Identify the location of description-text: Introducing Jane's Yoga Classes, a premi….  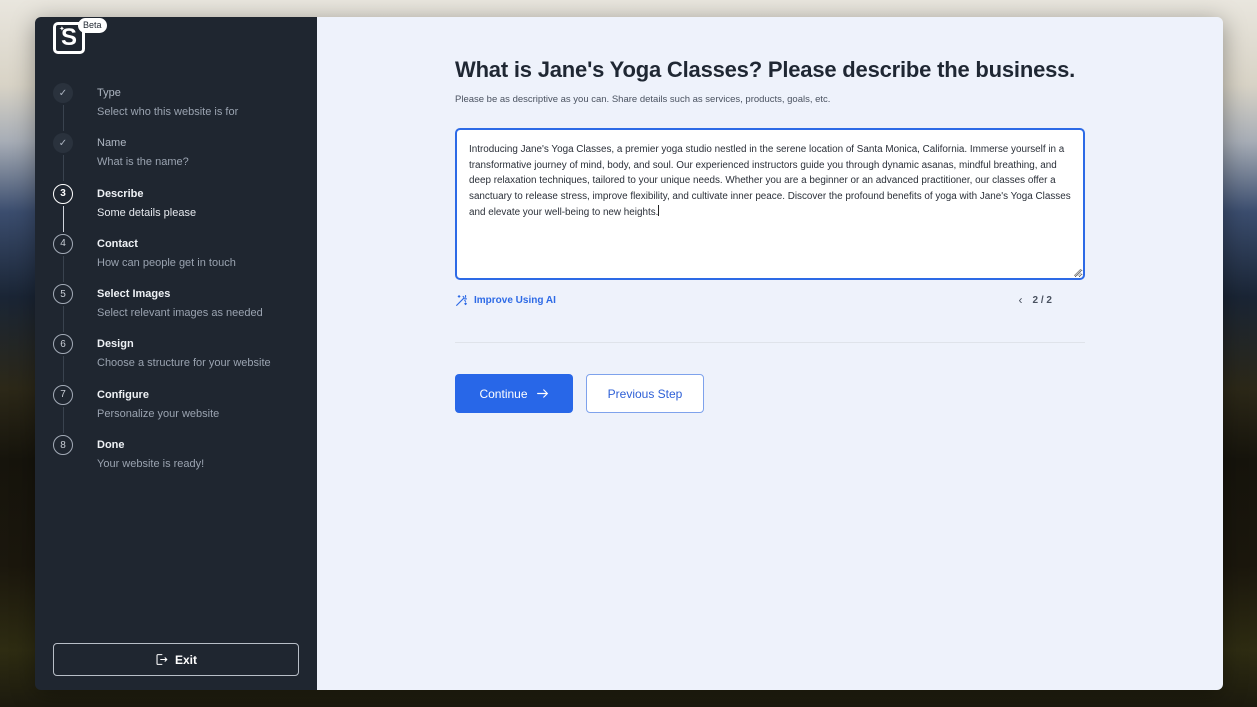
(770, 181).